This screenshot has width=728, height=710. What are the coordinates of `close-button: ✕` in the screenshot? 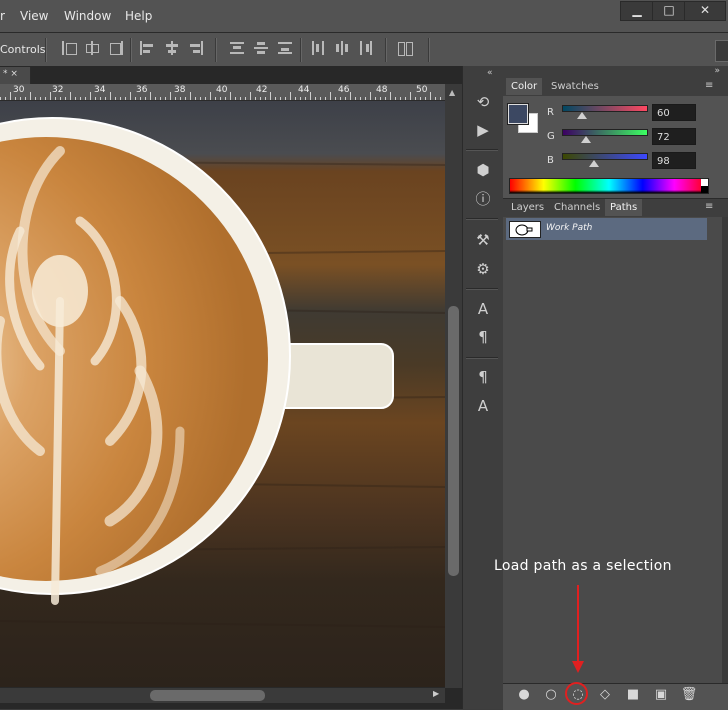 It's located at (705, 11).